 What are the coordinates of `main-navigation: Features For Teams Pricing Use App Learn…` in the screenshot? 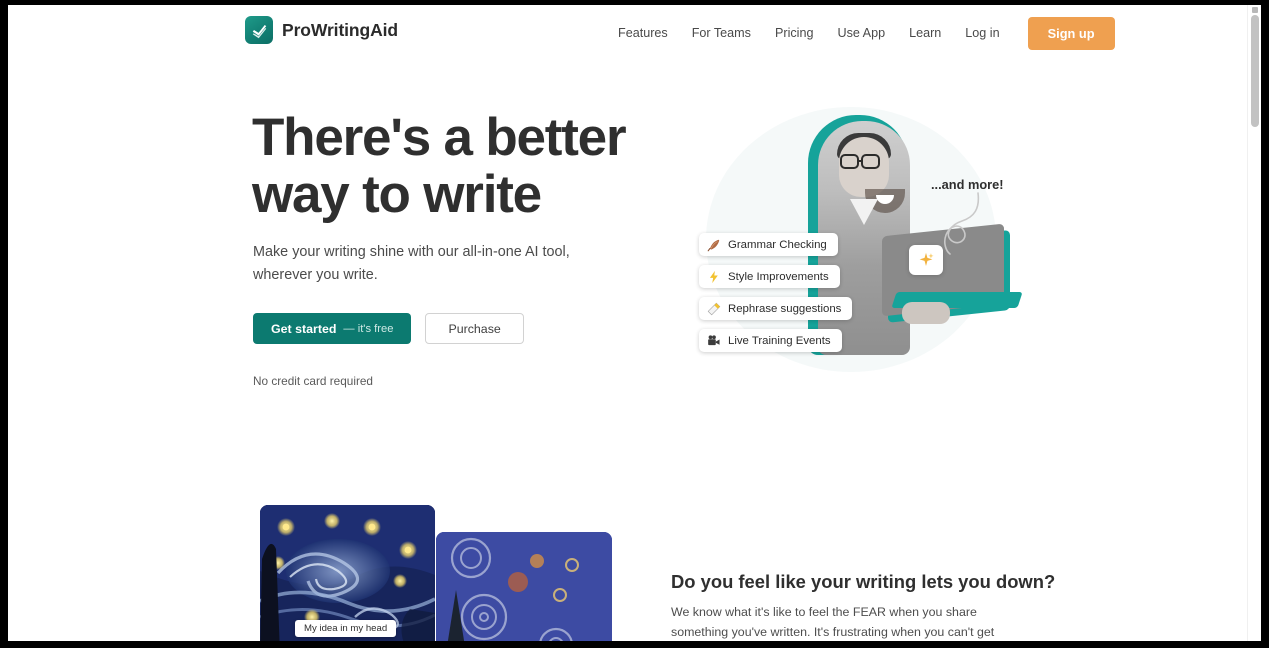 It's located at (860, 33).